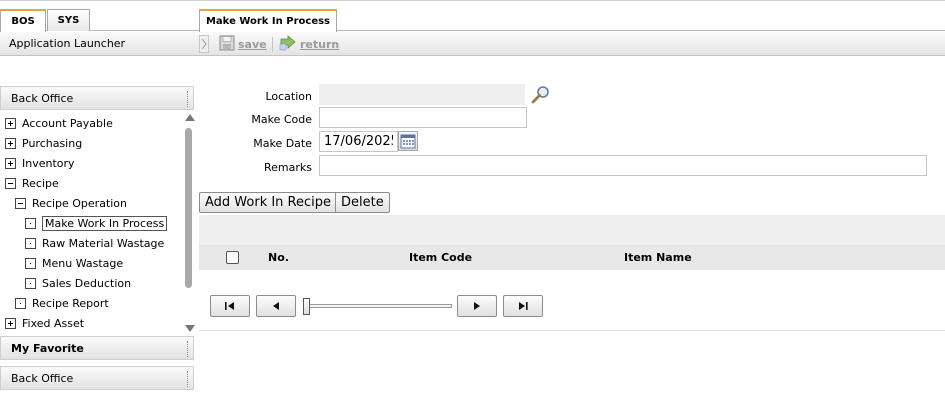  I want to click on tab-sys-label: SYS, so click(68, 20).